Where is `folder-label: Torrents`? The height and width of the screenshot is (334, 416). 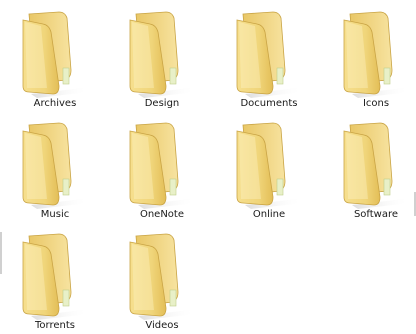 folder-label: Torrents is located at coordinates (55, 325).